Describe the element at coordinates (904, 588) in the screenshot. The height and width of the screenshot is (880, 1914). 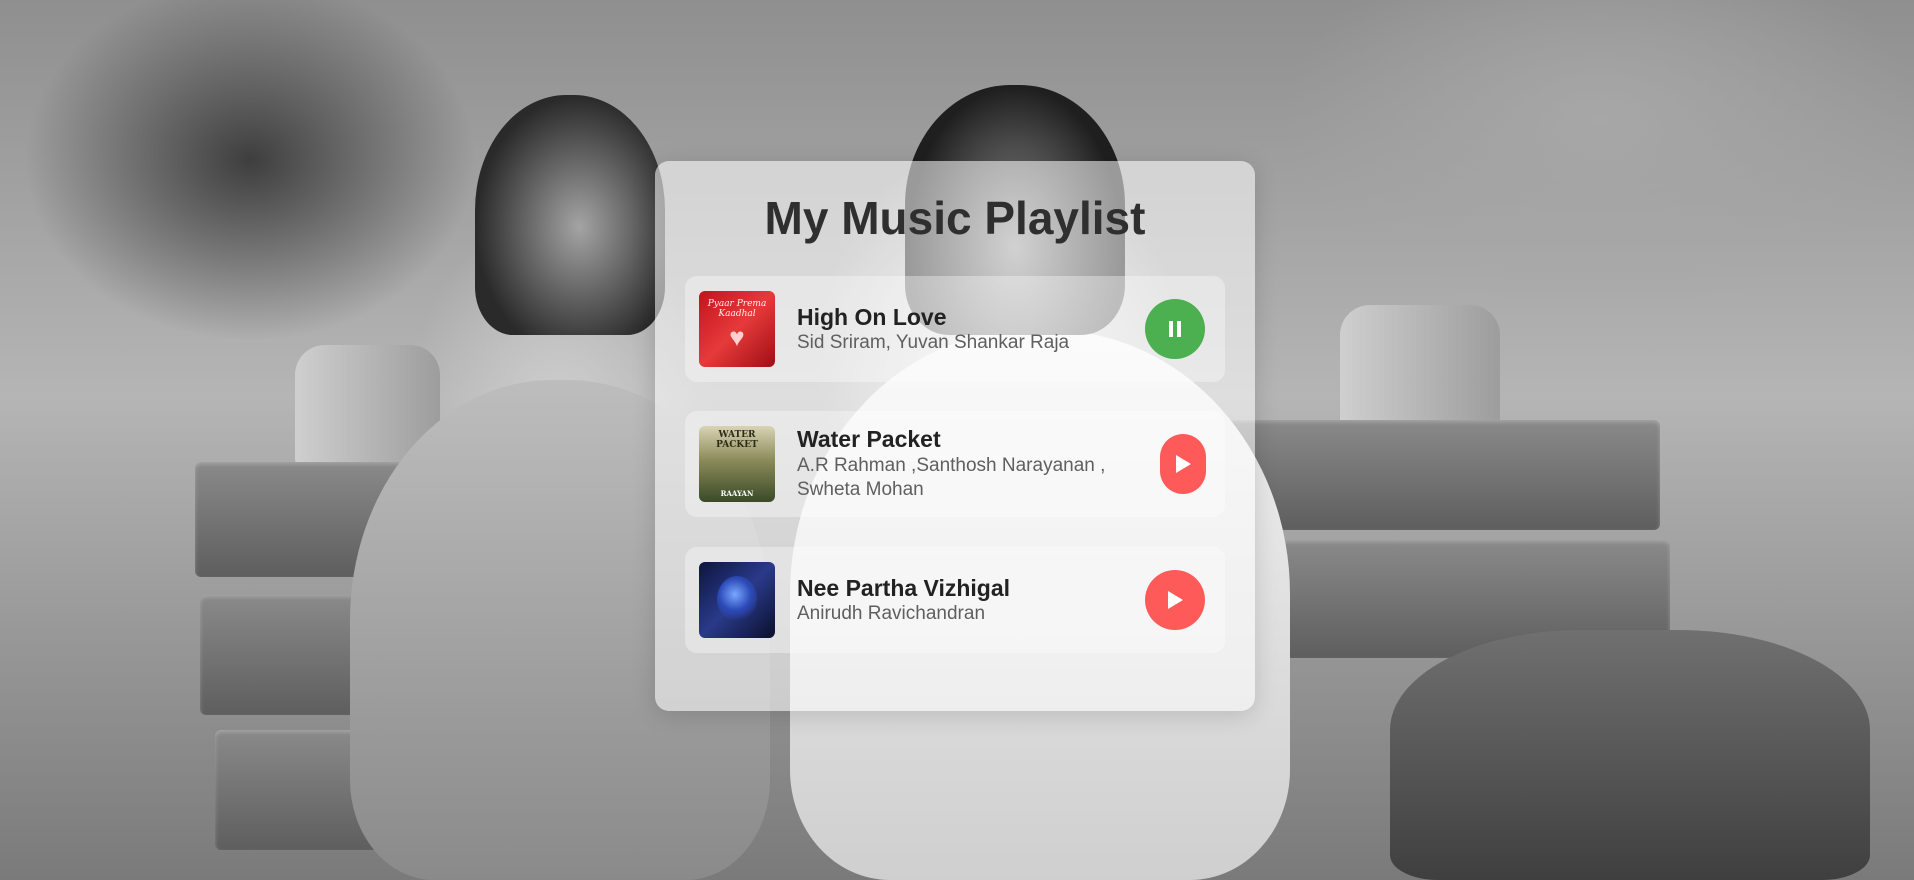
I see `track-title: Nee Partha Vizhigal` at that location.